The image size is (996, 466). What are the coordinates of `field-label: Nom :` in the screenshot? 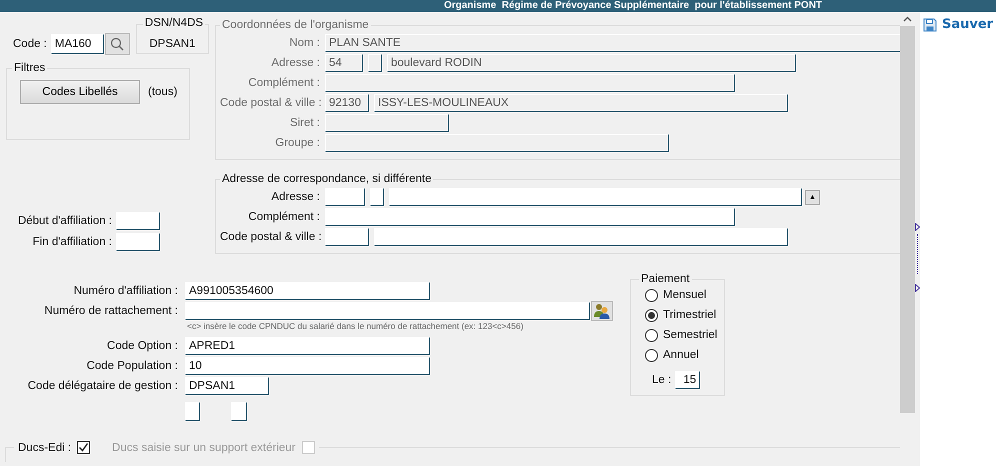 It's located at (304, 43).